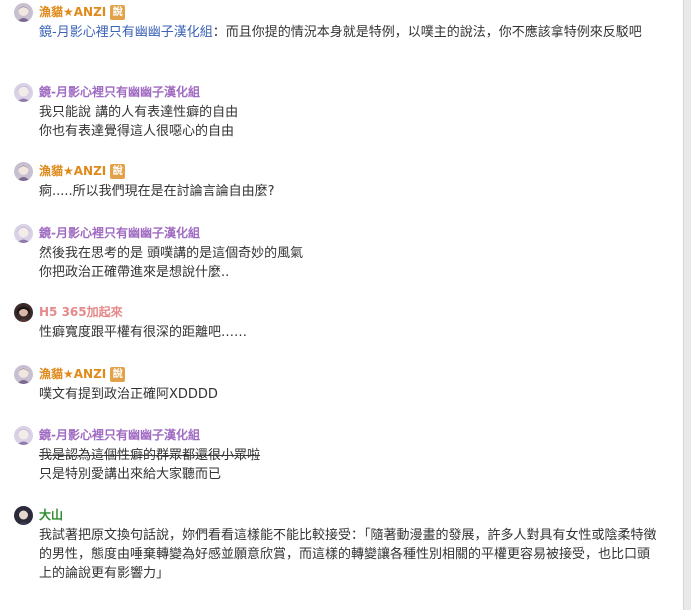  I want to click on response-line: 我是認為這個性癖的群眾都還很小眾啦, so click(150, 455).